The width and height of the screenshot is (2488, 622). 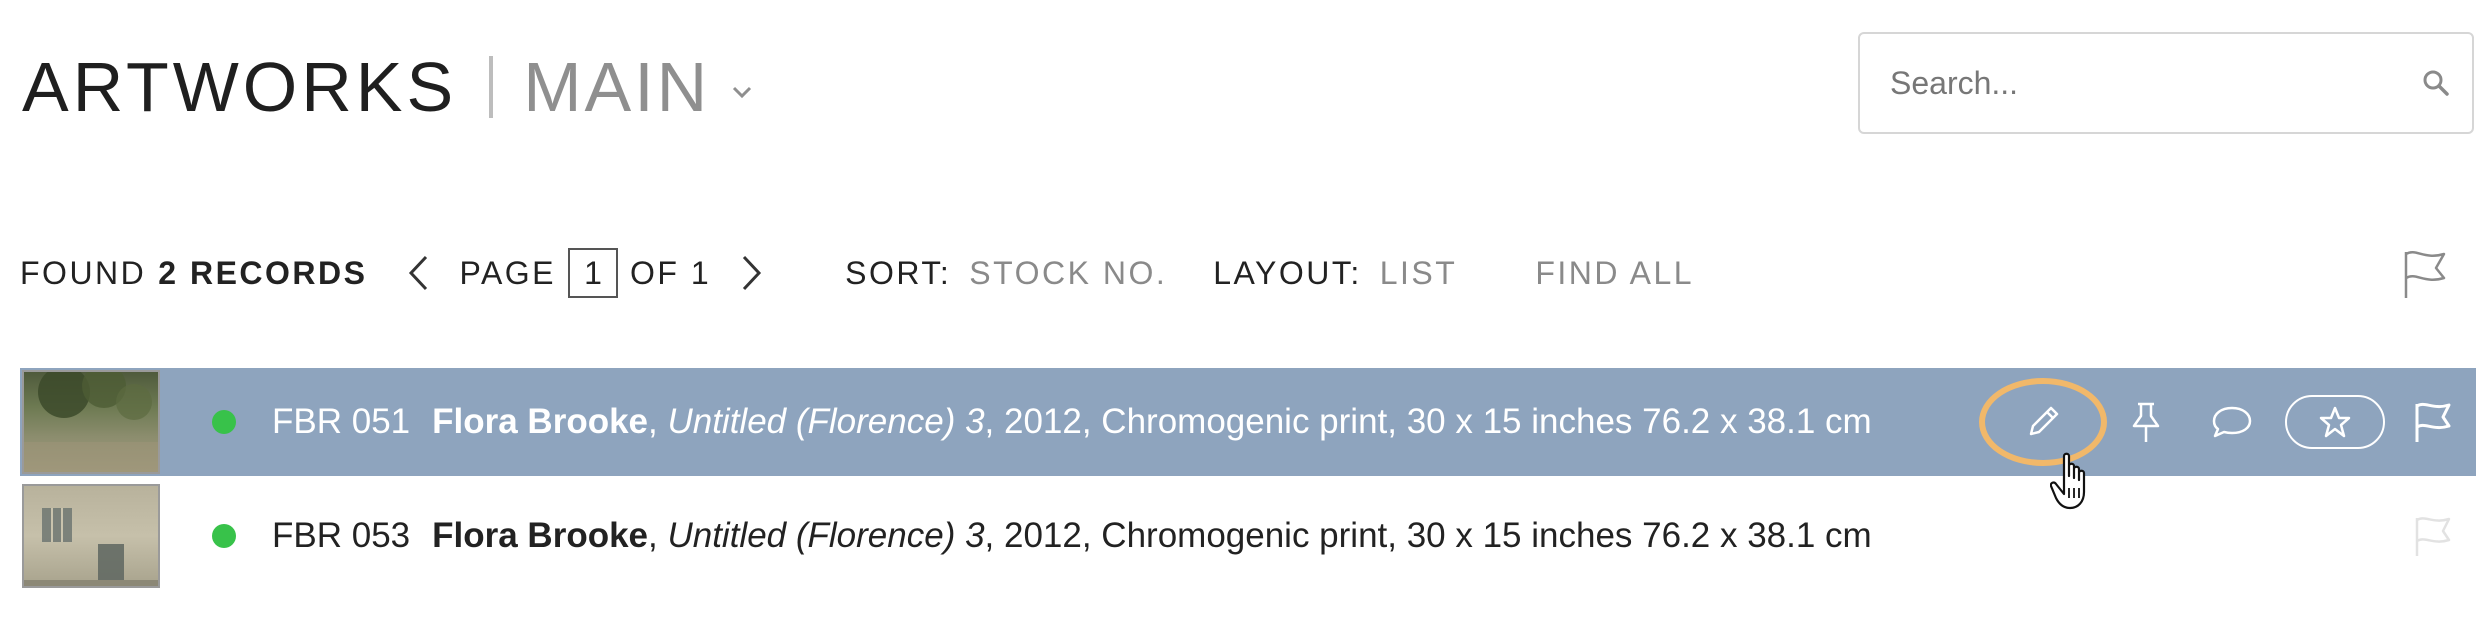 What do you see at coordinates (898, 272) in the screenshot?
I see `sort-label: SORT:` at bounding box center [898, 272].